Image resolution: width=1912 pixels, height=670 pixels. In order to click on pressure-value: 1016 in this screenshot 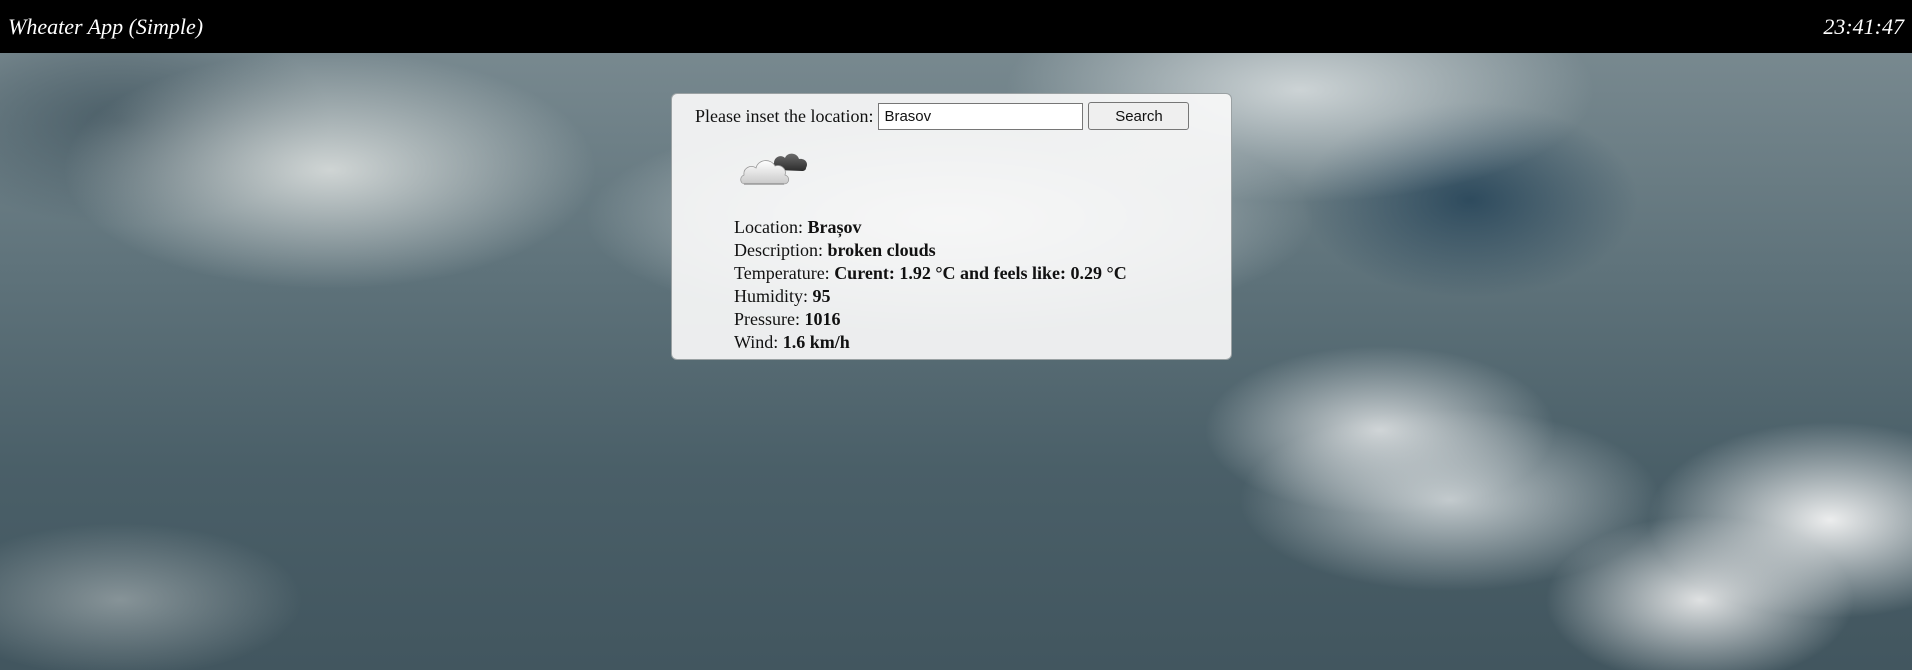, I will do `click(822, 319)`.